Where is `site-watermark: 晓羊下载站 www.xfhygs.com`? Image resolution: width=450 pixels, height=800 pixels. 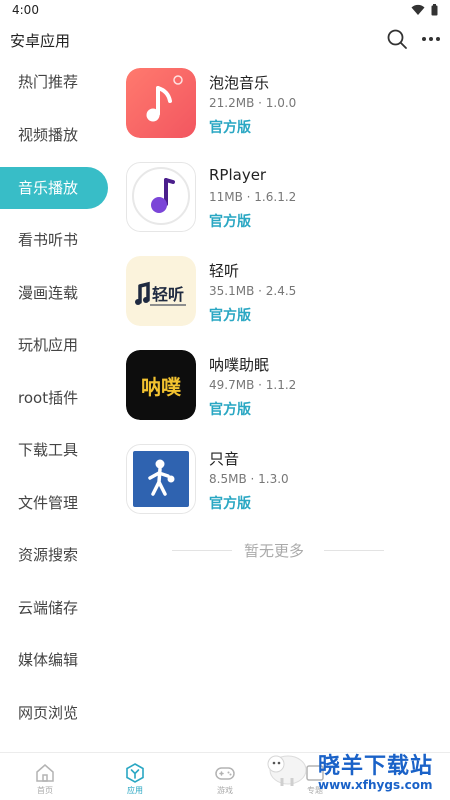 site-watermark: 晓羊下载站 www.xfhygs.com is located at coordinates (354, 772).